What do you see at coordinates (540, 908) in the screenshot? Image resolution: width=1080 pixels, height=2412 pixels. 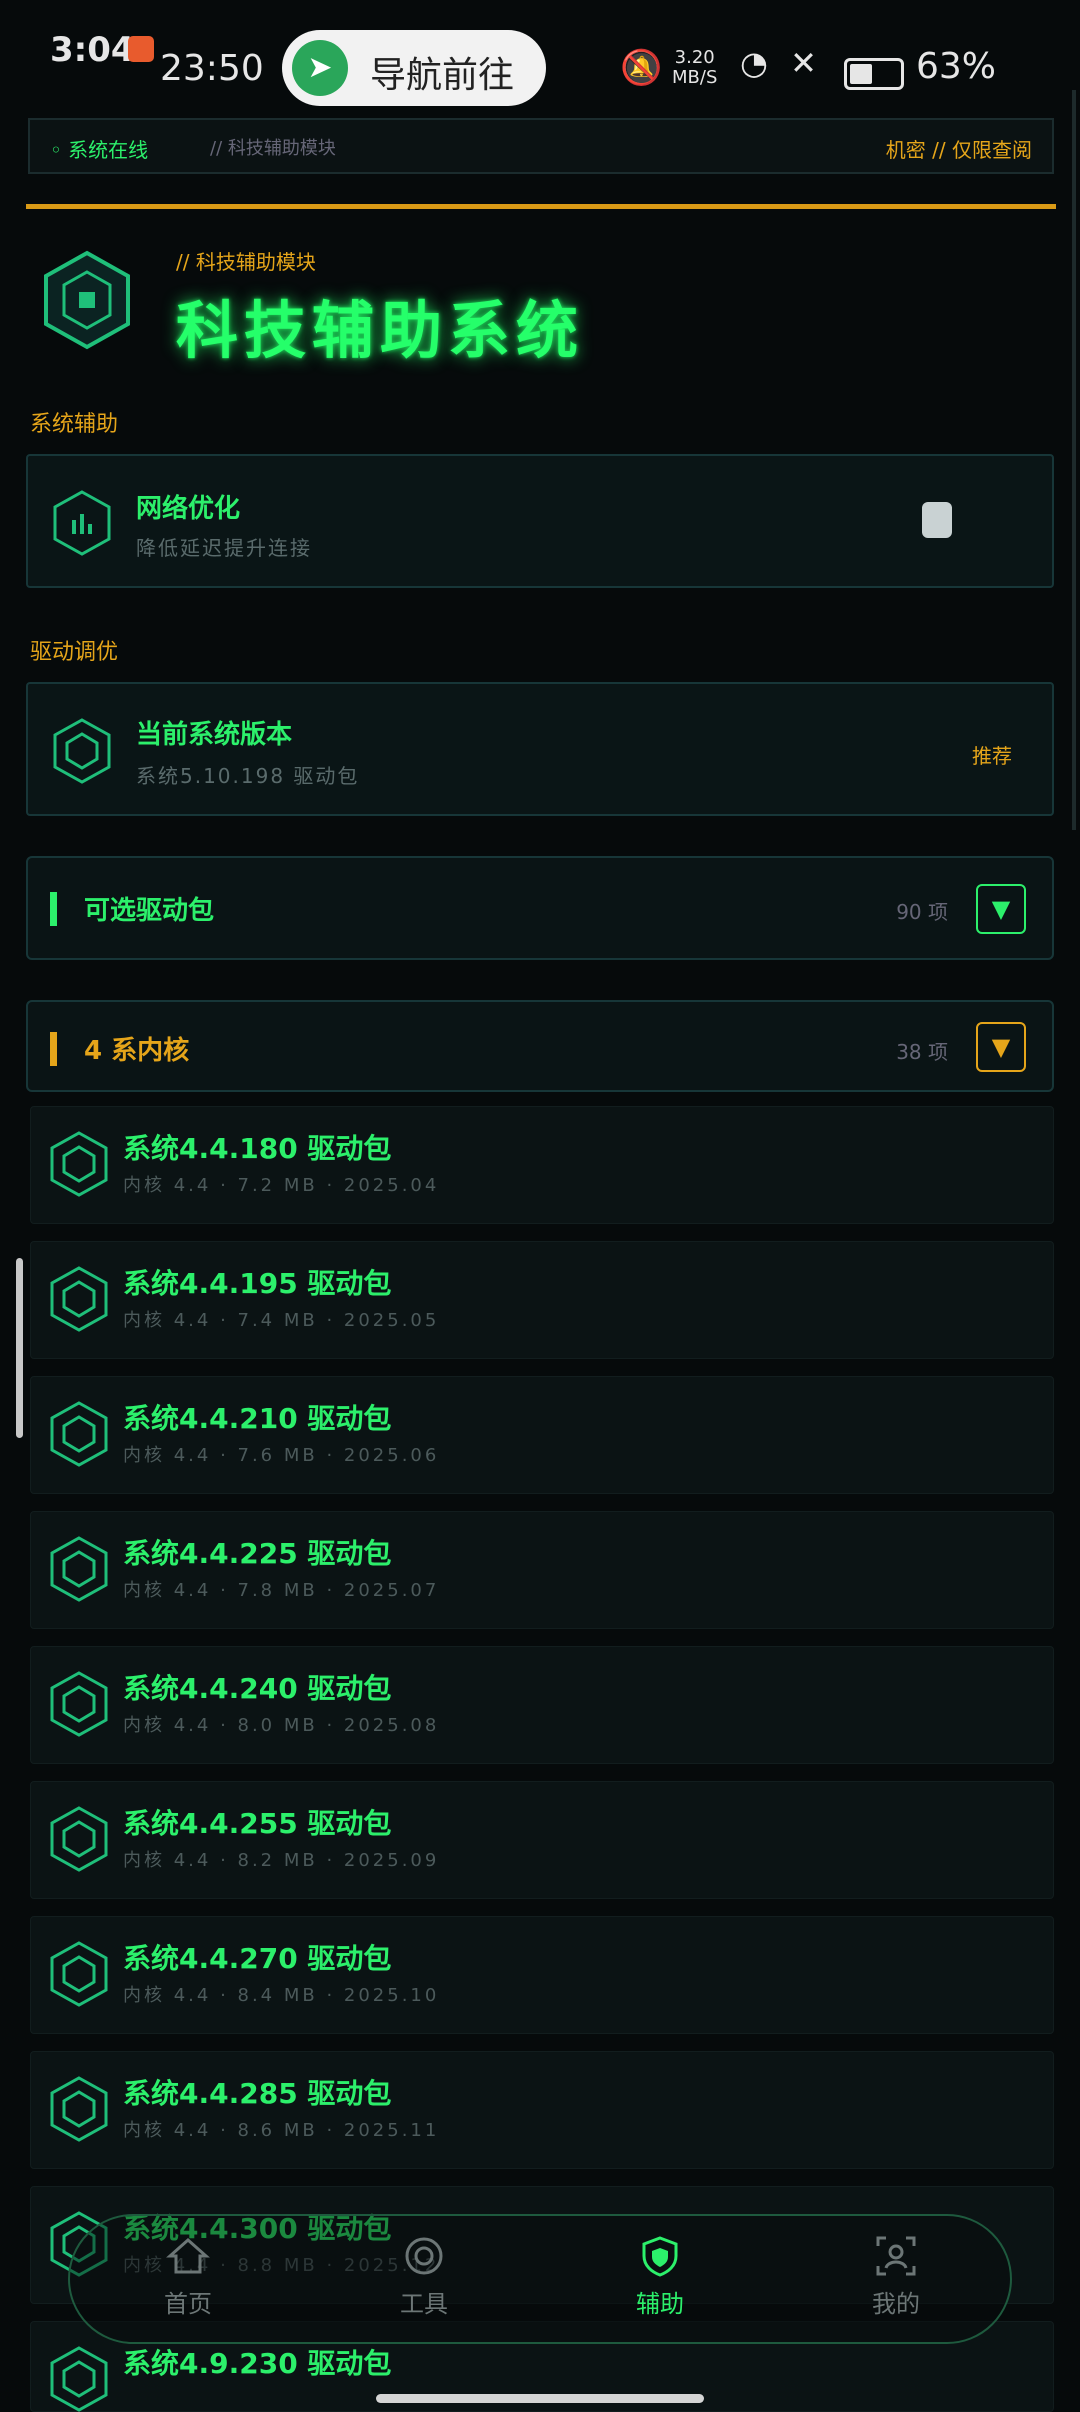 I see `optional-drivers-group: 可选驱动包 90 项 ▼` at bounding box center [540, 908].